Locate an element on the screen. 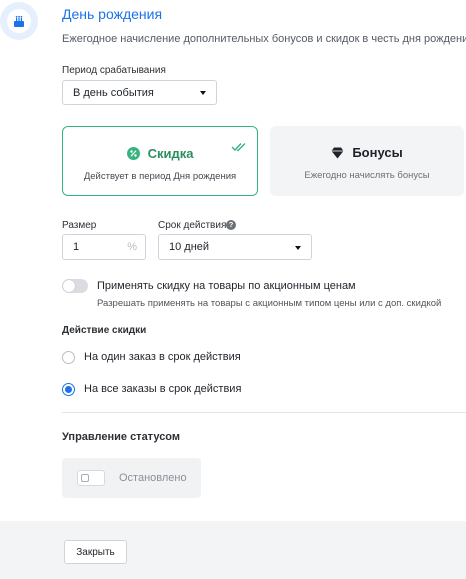 This screenshot has height=579, width=466. header-icon-badge is located at coordinates (19, 21).